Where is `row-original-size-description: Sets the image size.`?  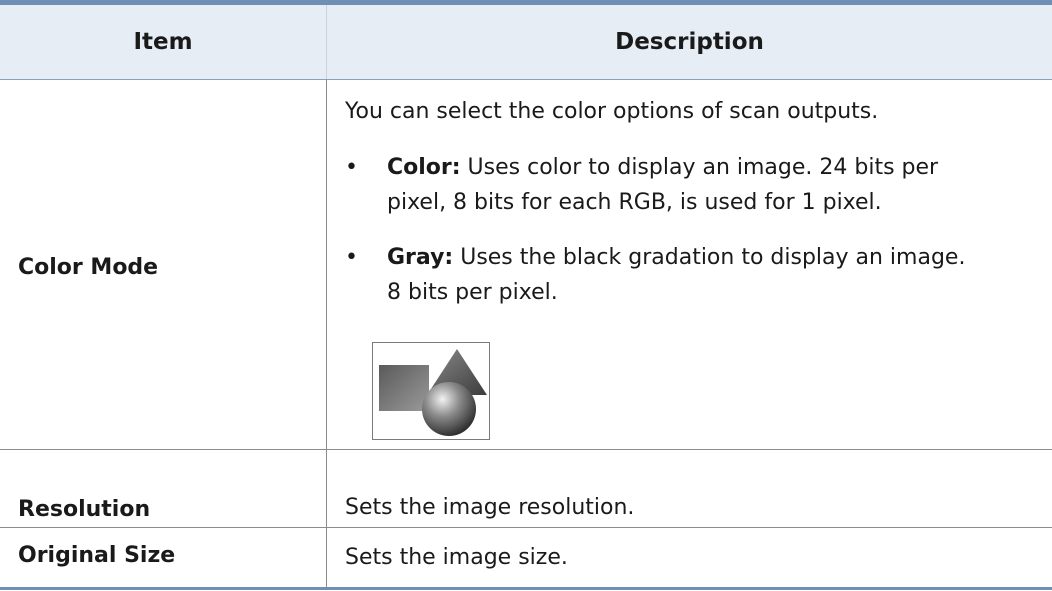 row-original-size-description: Sets the image size. is located at coordinates (456, 557).